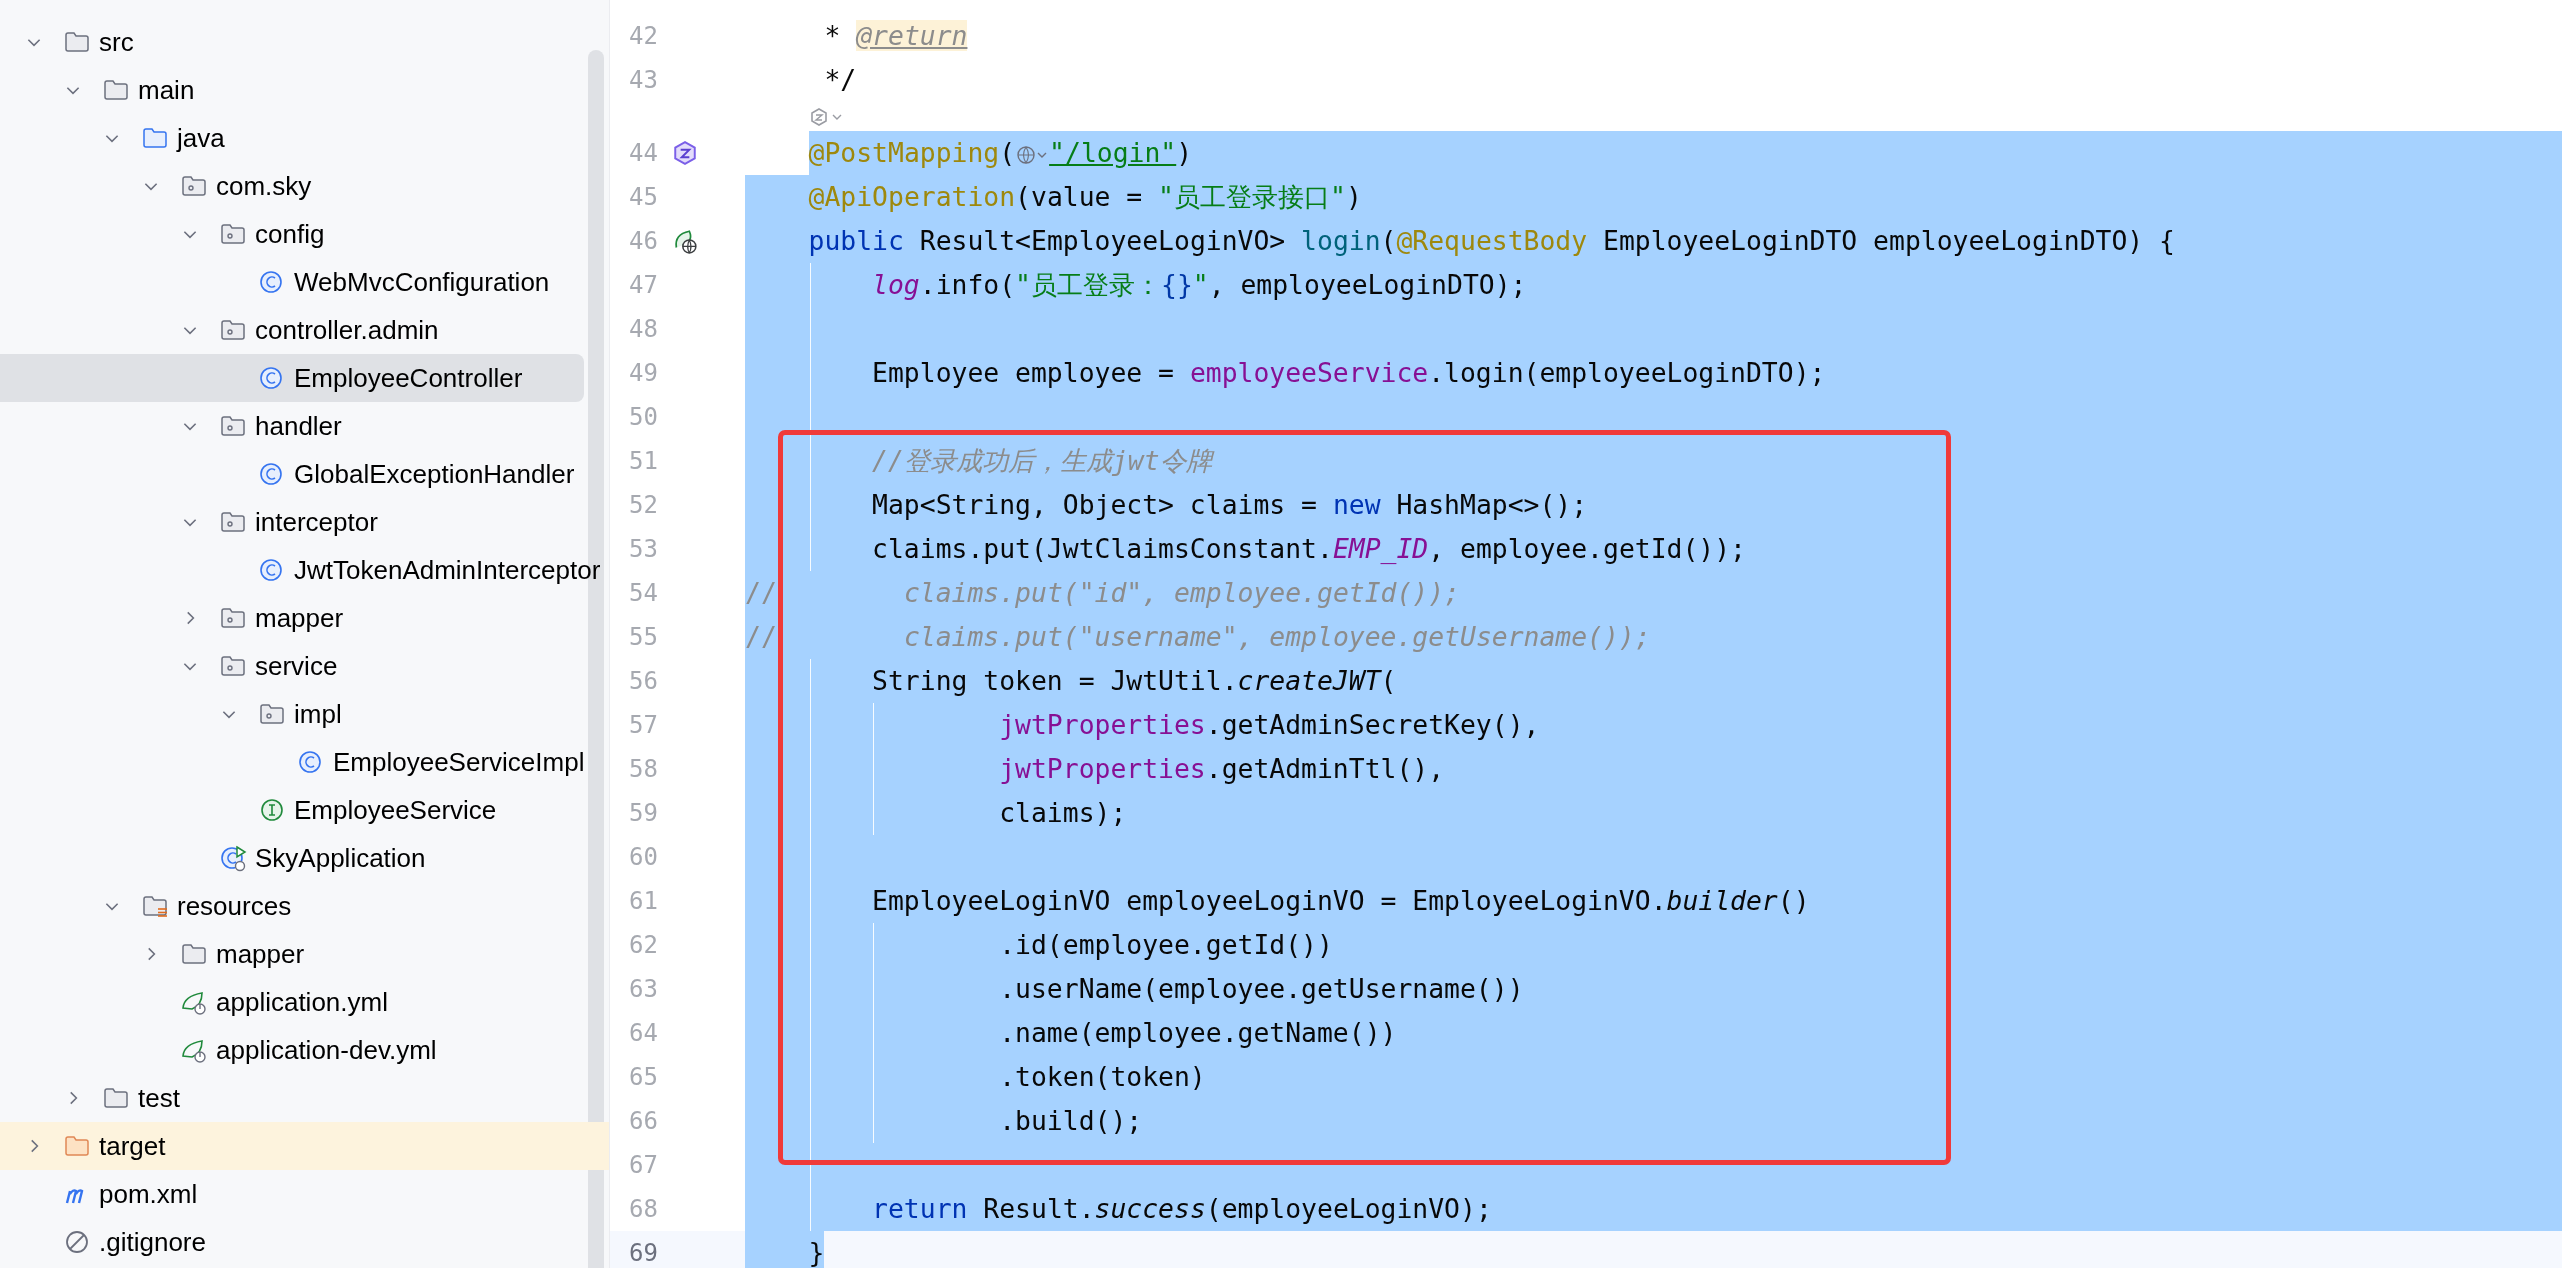  What do you see at coordinates (1269, 725) in the screenshot?
I see `code-line: jwtProperties.getAdminSecretKey(),` at bounding box center [1269, 725].